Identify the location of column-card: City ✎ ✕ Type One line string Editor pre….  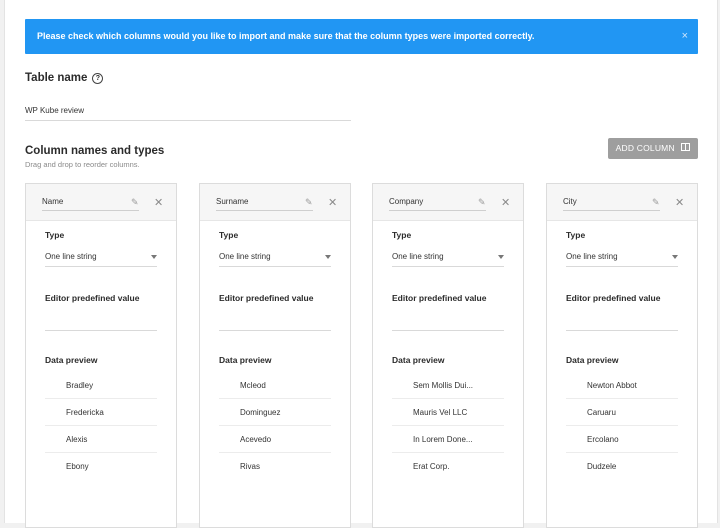
(622, 355).